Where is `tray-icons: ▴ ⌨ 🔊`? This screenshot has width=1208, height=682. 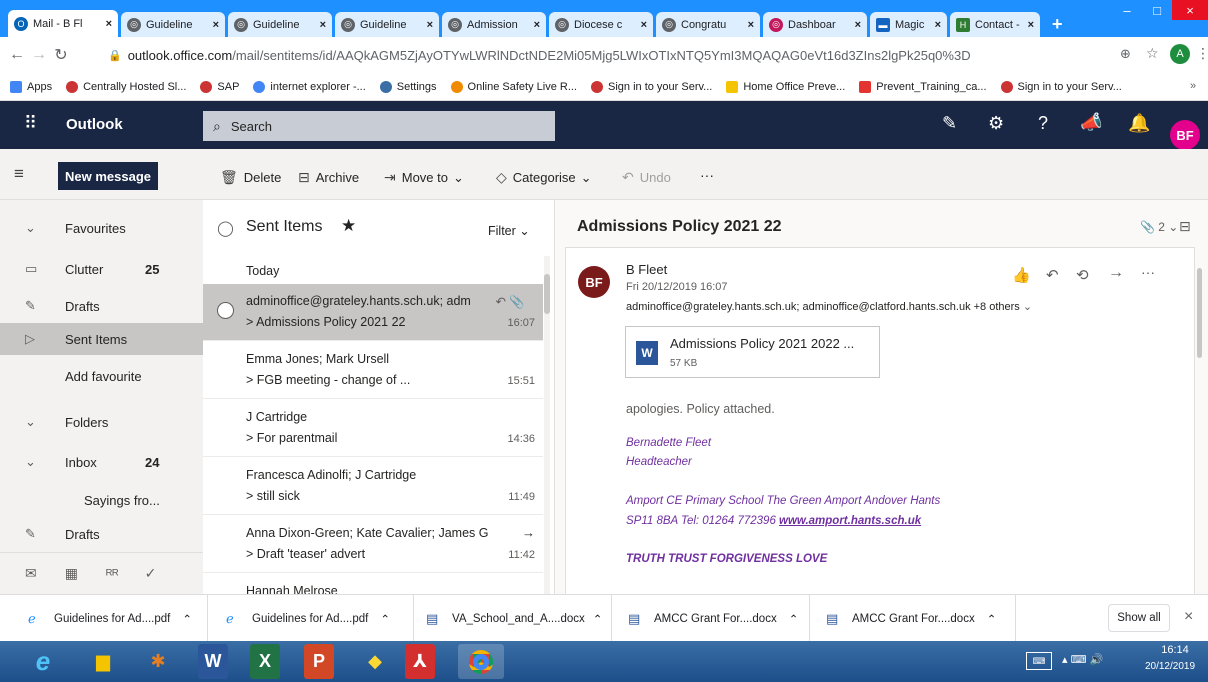
tray-icons: ▴ ⌨ 🔊 is located at coordinates (1082, 659).